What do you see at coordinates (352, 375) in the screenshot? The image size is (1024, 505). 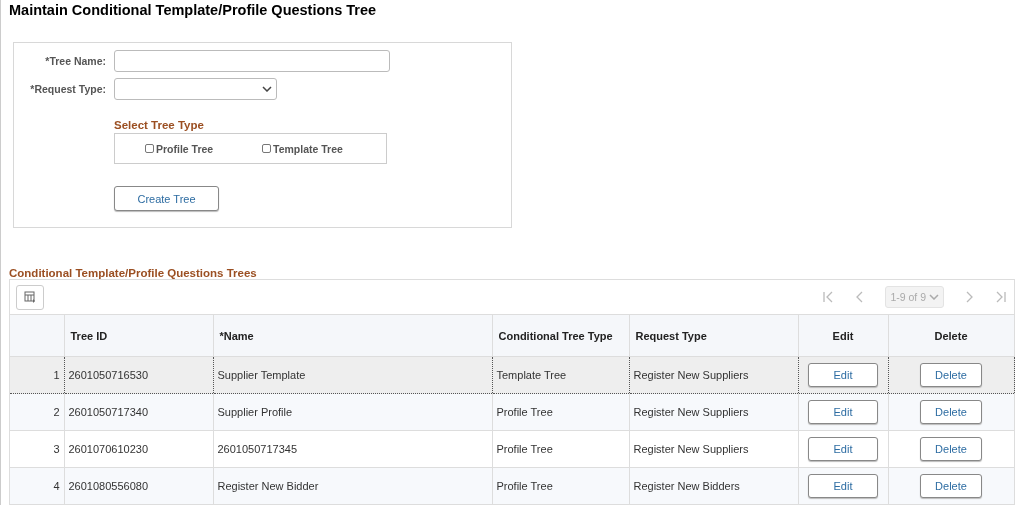 I see `table-cell: Supplier Template` at bounding box center [352, 375].